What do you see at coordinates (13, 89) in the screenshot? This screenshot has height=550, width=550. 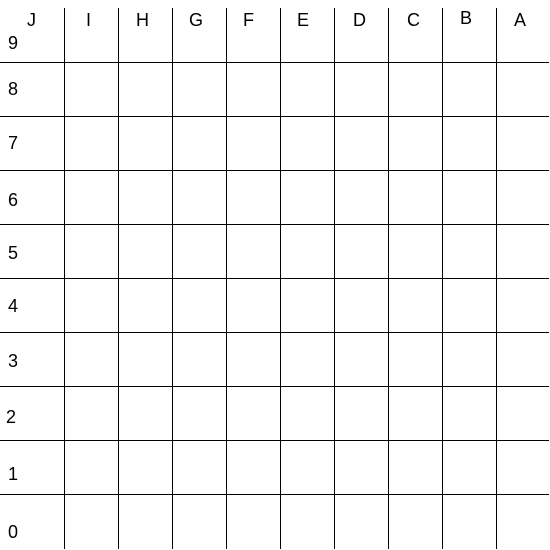 I see `row-label-8: 8` at bounding box center [13, 89].